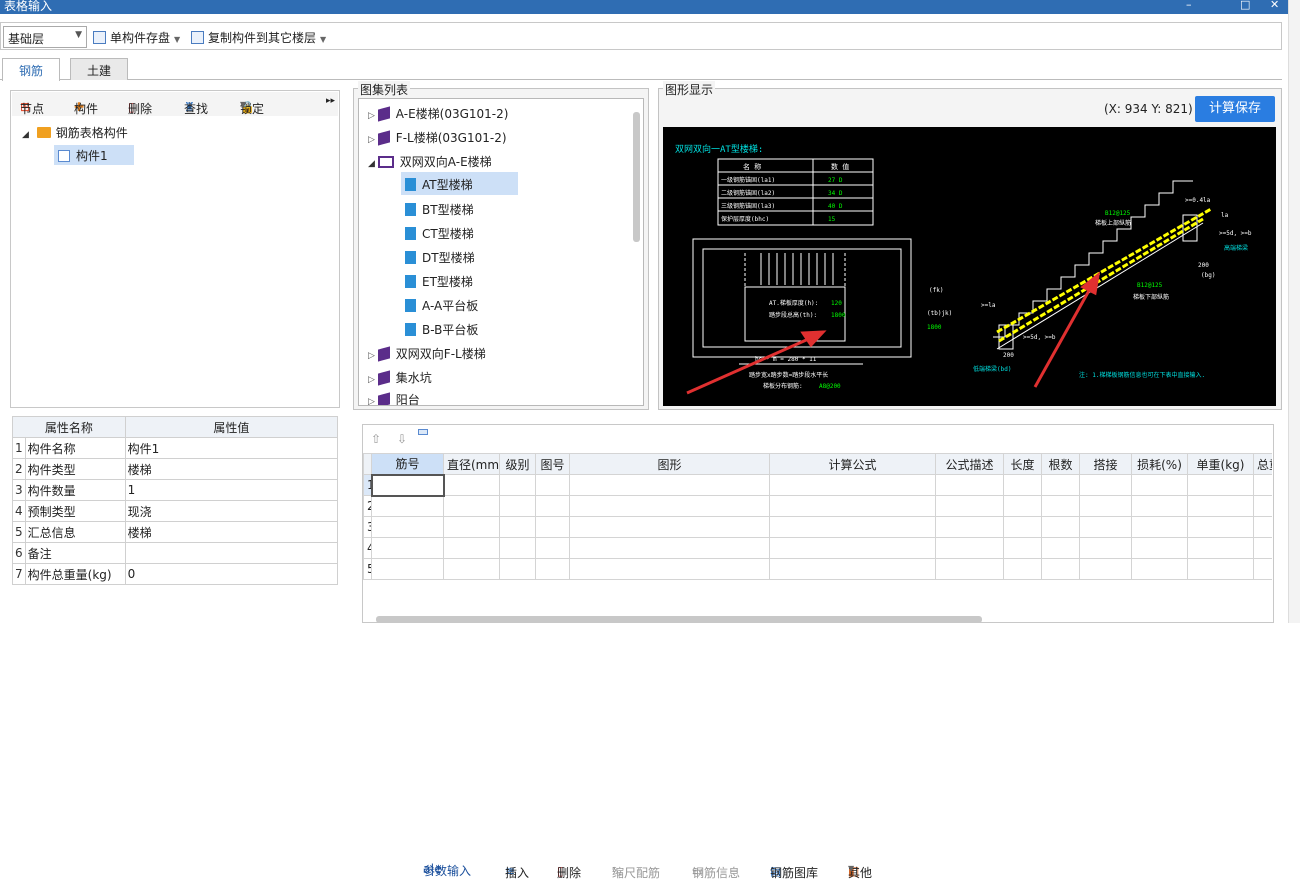  Describe the element at coordinates (258, 37) in the screenshot. I see `copy-to-floor-button: 复制构件到其它楼层 ▼` at that location.